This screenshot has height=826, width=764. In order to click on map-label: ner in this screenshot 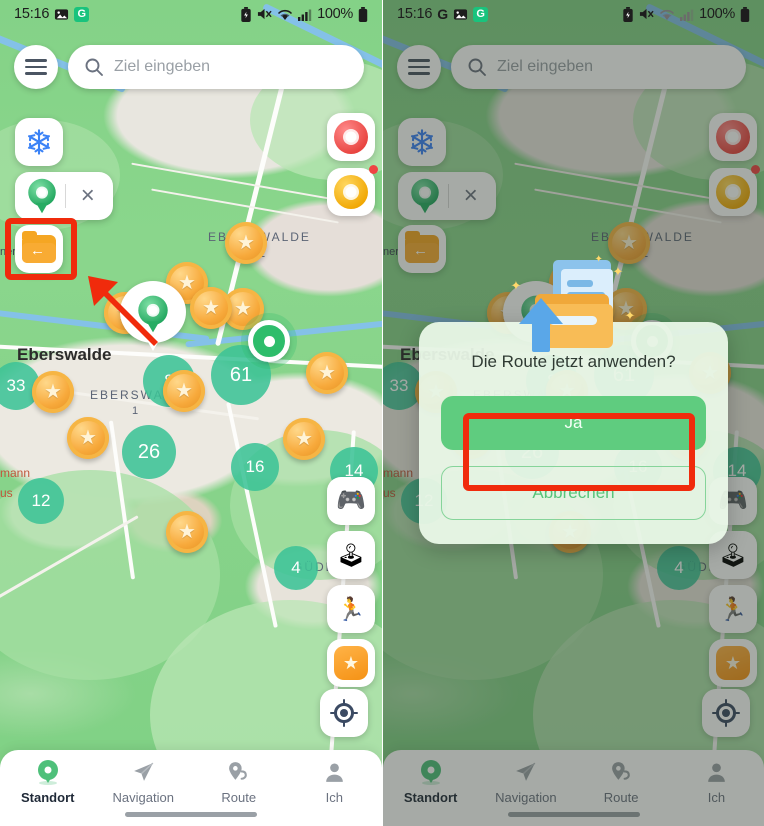, I will do `click(8, 252)`.